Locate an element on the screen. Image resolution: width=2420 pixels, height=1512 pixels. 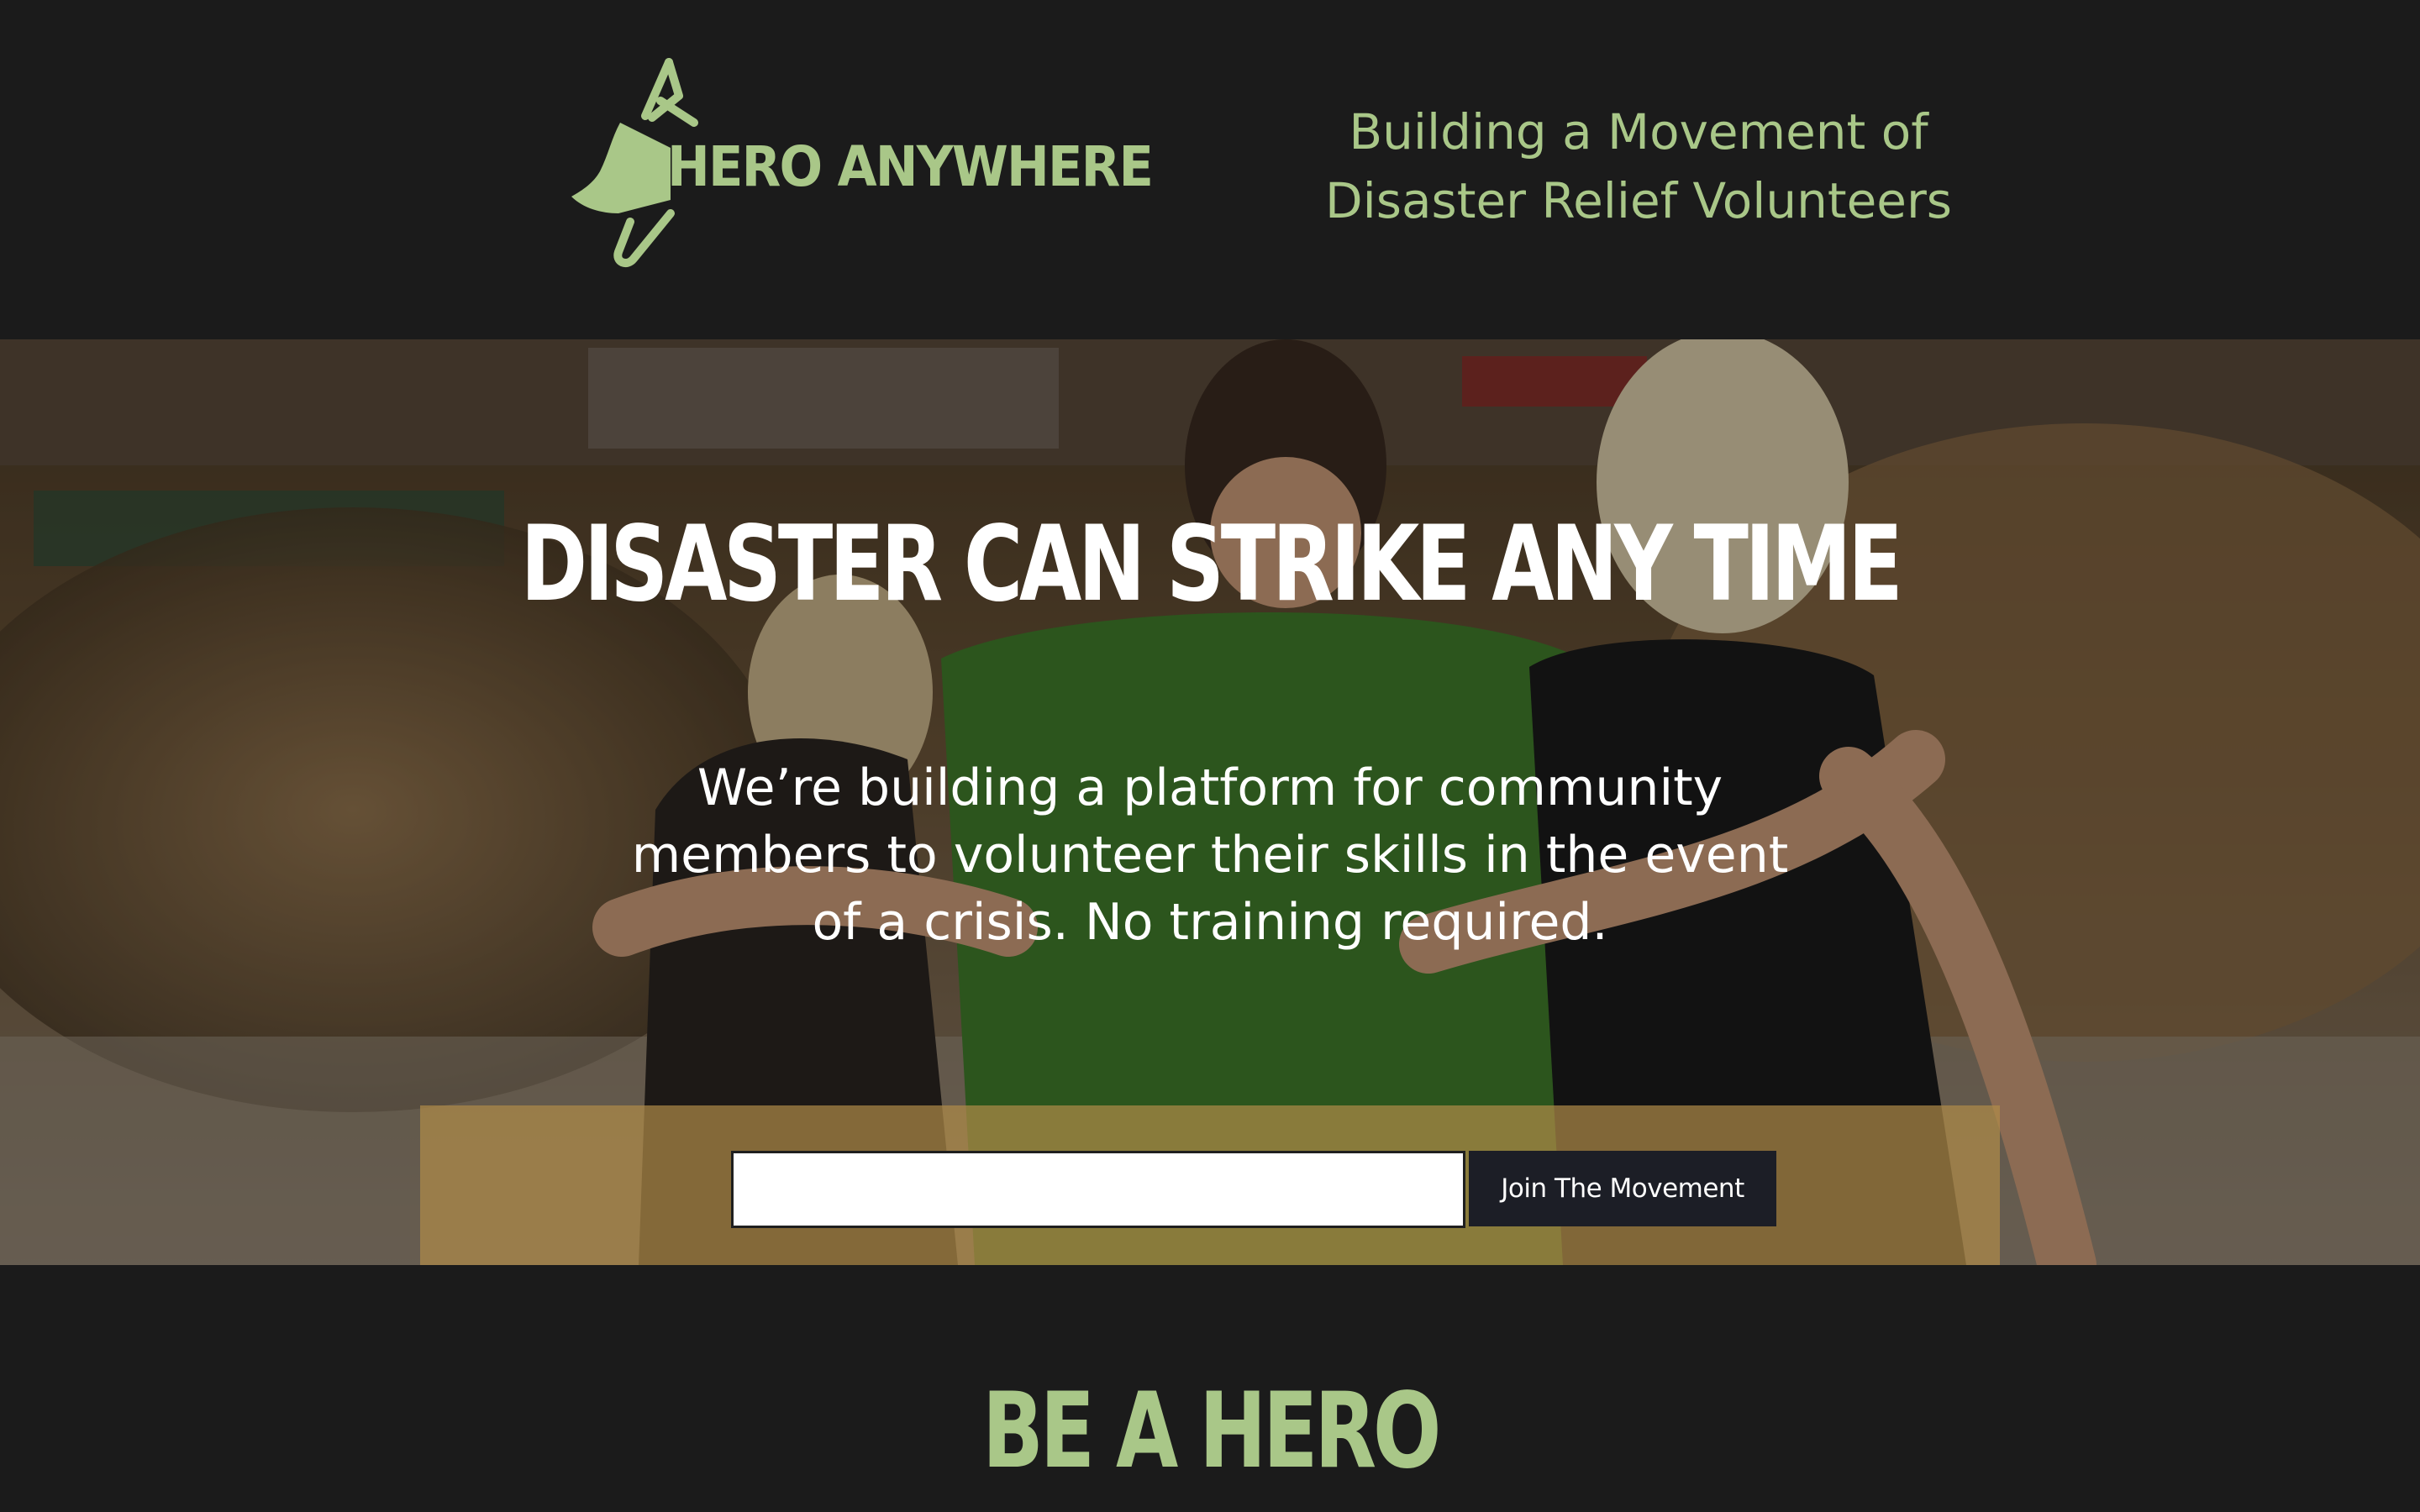
tagline-line-1: Building a Movement of is located at coordinates (1638, 131).